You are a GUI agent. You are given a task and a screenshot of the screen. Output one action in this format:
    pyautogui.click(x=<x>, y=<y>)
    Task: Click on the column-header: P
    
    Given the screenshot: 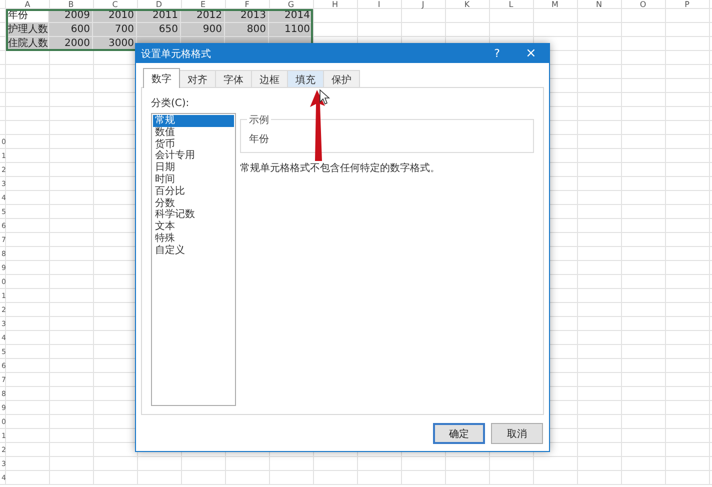 What is the action you would take?
    pyautogui.click(x=687, y=4)
    